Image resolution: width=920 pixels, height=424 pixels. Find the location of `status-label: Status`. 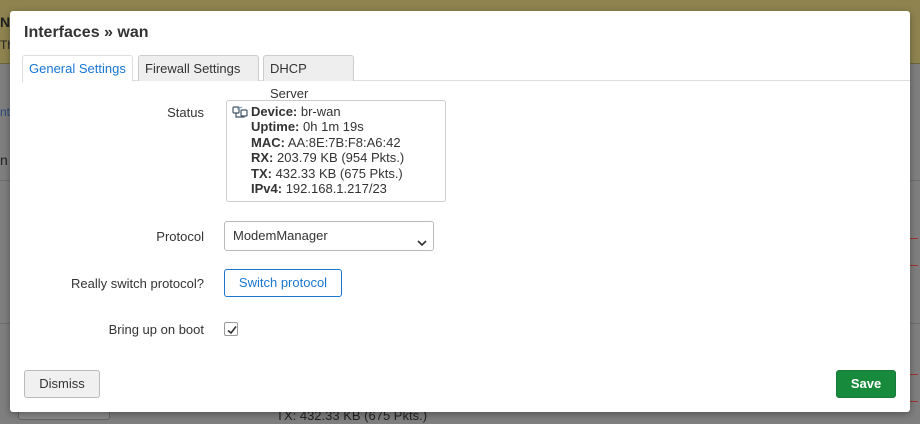

status-label: Status is located at coordinates (185, 112).